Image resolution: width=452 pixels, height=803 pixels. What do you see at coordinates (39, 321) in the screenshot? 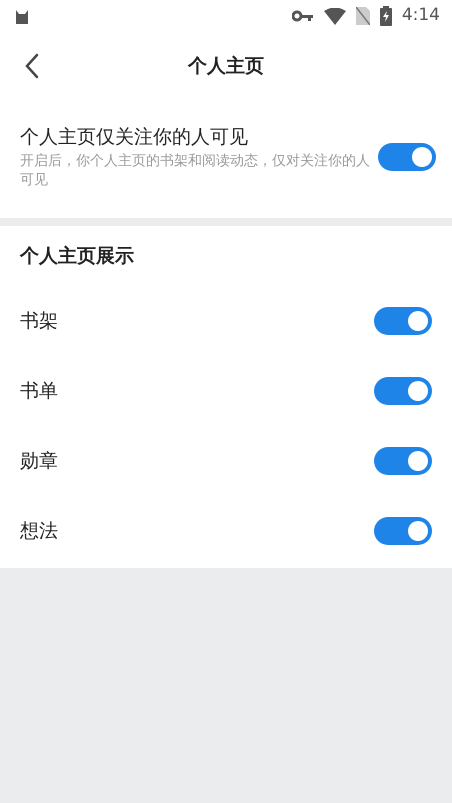
I see `setting-label: 书架` at bounding box center [39, 321].